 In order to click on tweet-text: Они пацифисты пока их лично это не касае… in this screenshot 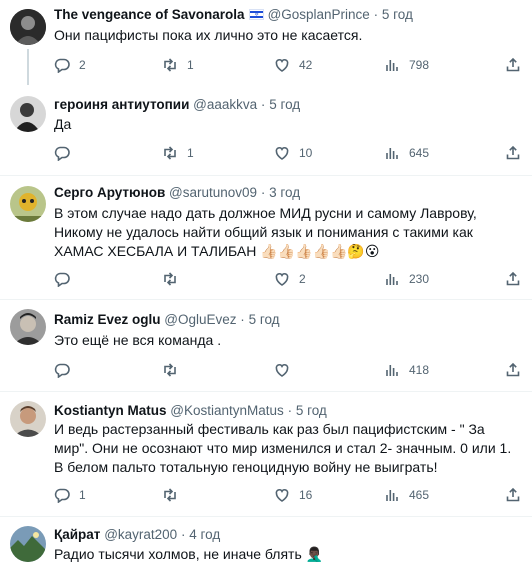, I will do `click(208, 35)`.